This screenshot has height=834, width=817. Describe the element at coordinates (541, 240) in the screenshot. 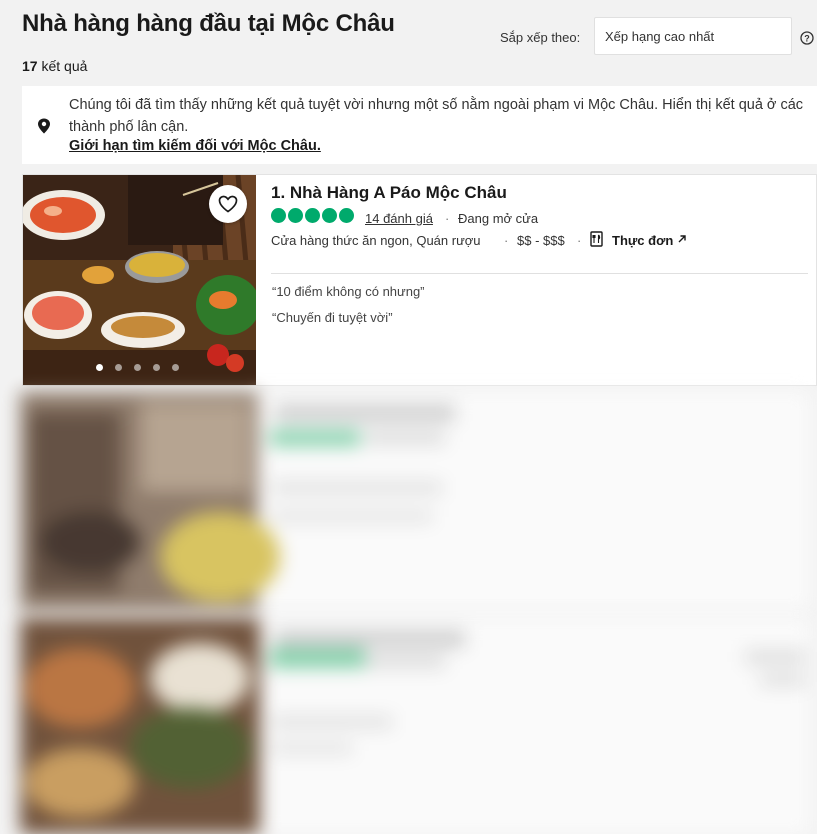

I see `price-range: $$ - $$$` at that location.